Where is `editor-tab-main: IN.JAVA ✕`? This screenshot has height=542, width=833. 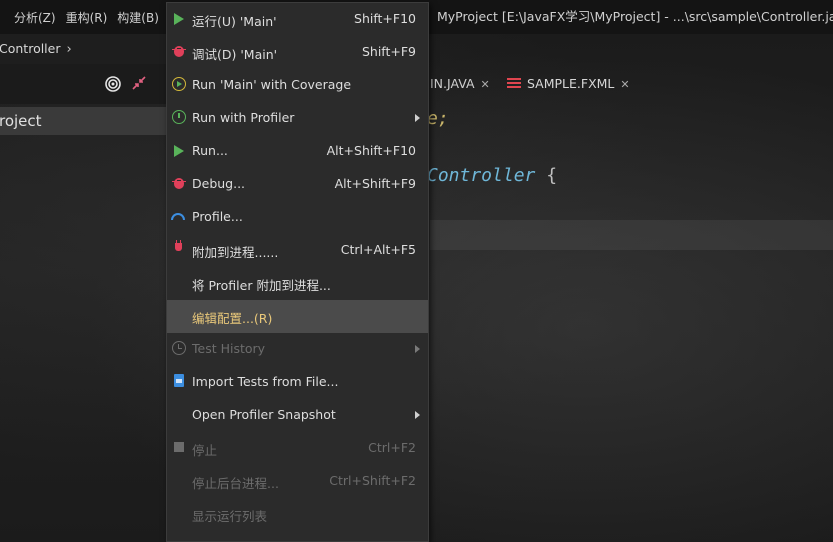
editor-tab-main: IN.JAVA ✕ is located at coordinates (460, 84).